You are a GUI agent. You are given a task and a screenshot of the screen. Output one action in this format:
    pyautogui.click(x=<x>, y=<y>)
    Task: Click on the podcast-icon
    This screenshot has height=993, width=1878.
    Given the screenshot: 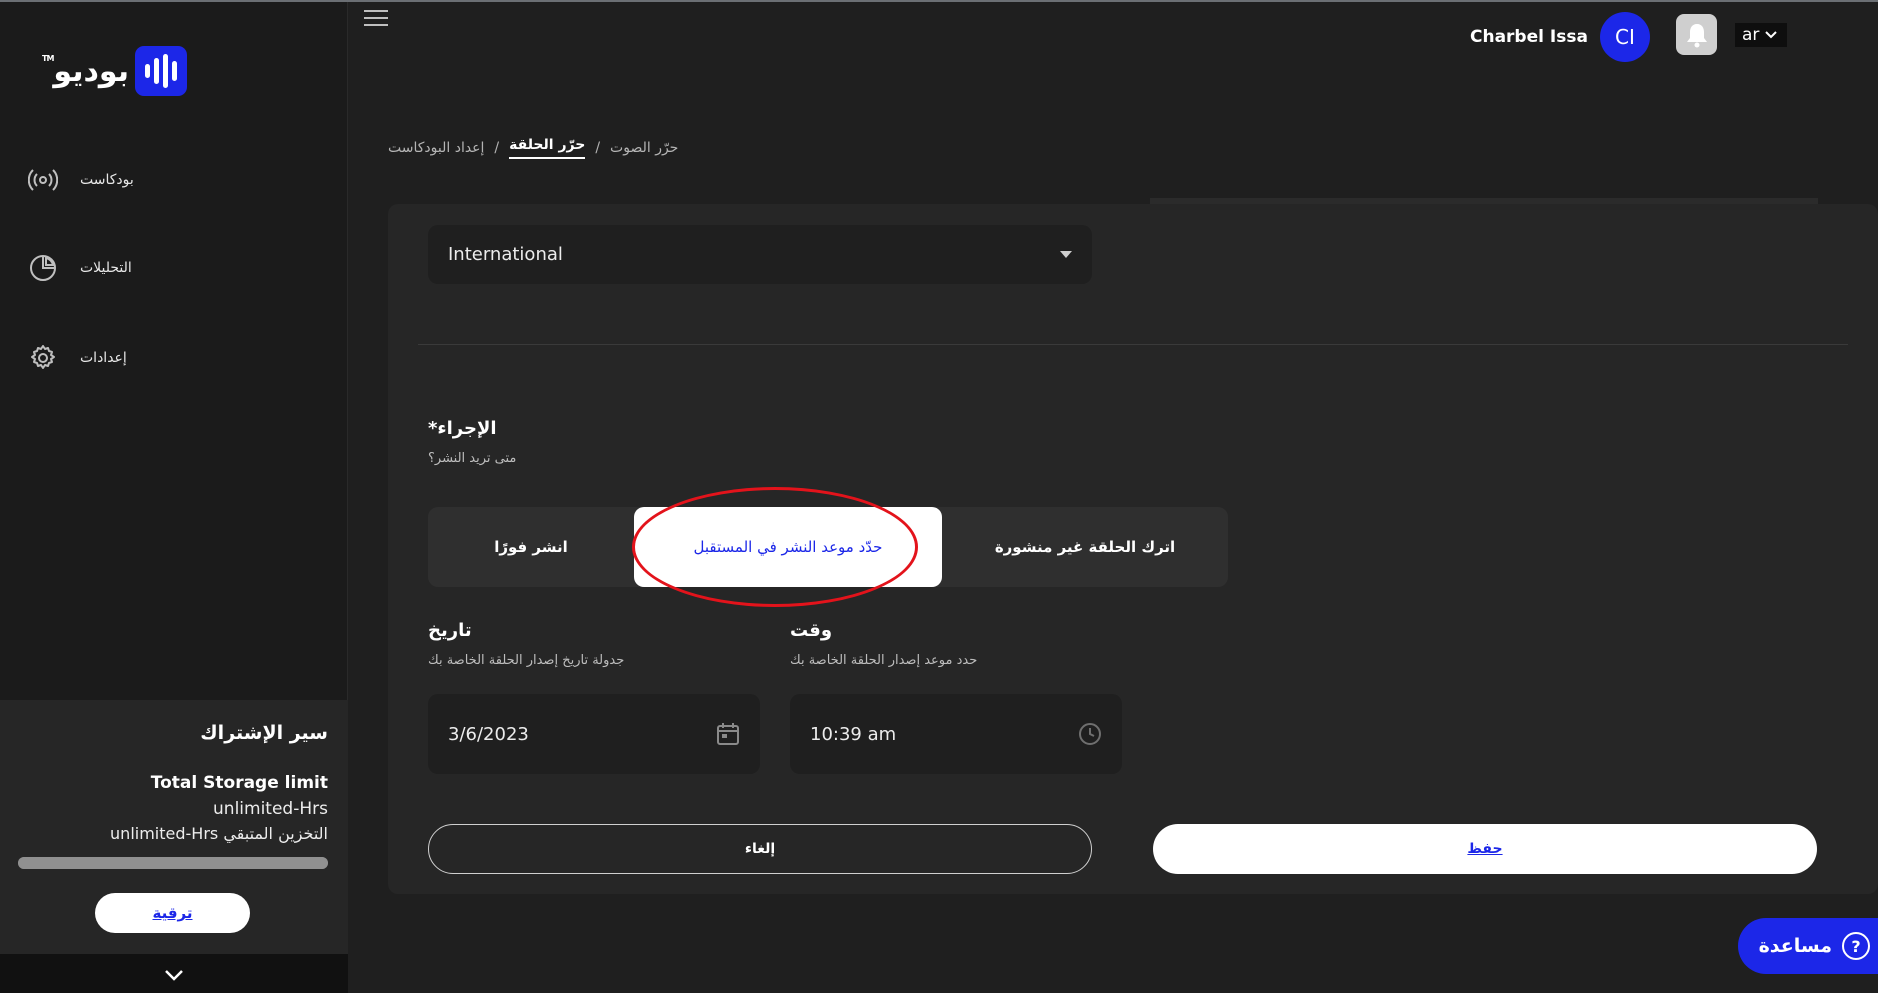 What is the action you would take?
    pyautogui.click(x=43, y=180)
    